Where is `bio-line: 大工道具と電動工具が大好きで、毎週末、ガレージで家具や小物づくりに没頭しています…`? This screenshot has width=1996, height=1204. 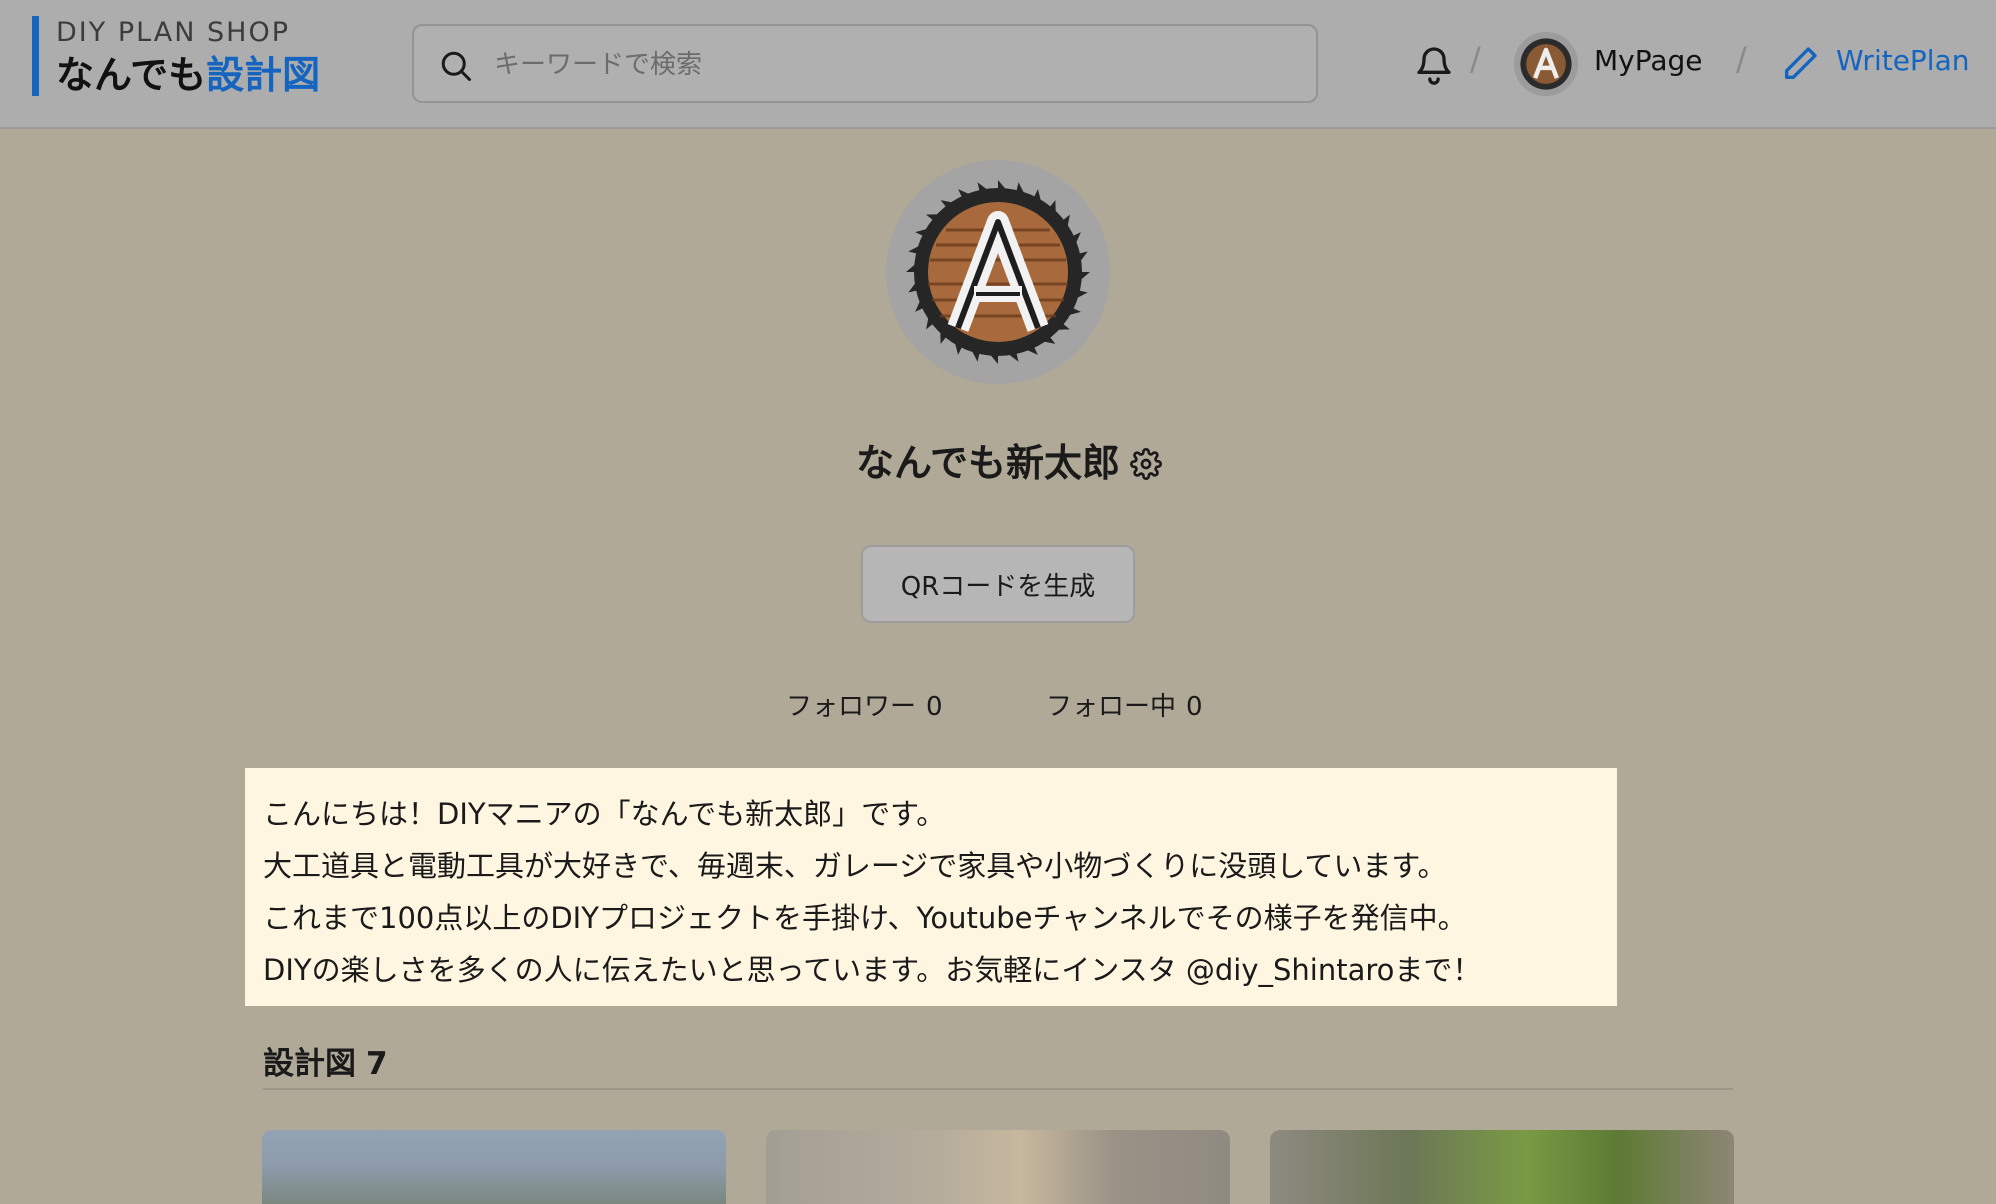 bio-line: 大工道具と電動工具が大好きで、毎週末、ガレージで家具や小物づくりに没頭しています… is located at coordinates (855, 866).